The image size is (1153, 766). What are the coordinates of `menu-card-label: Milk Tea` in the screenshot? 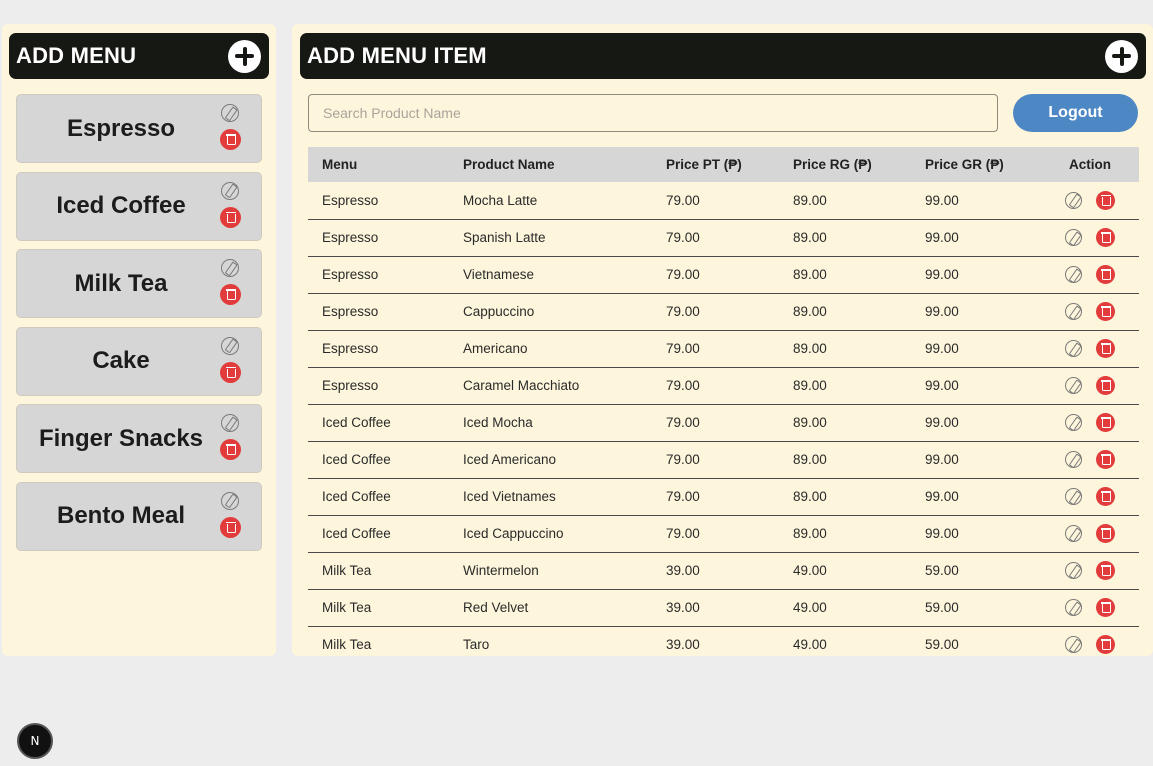 It's located at (121, 283).